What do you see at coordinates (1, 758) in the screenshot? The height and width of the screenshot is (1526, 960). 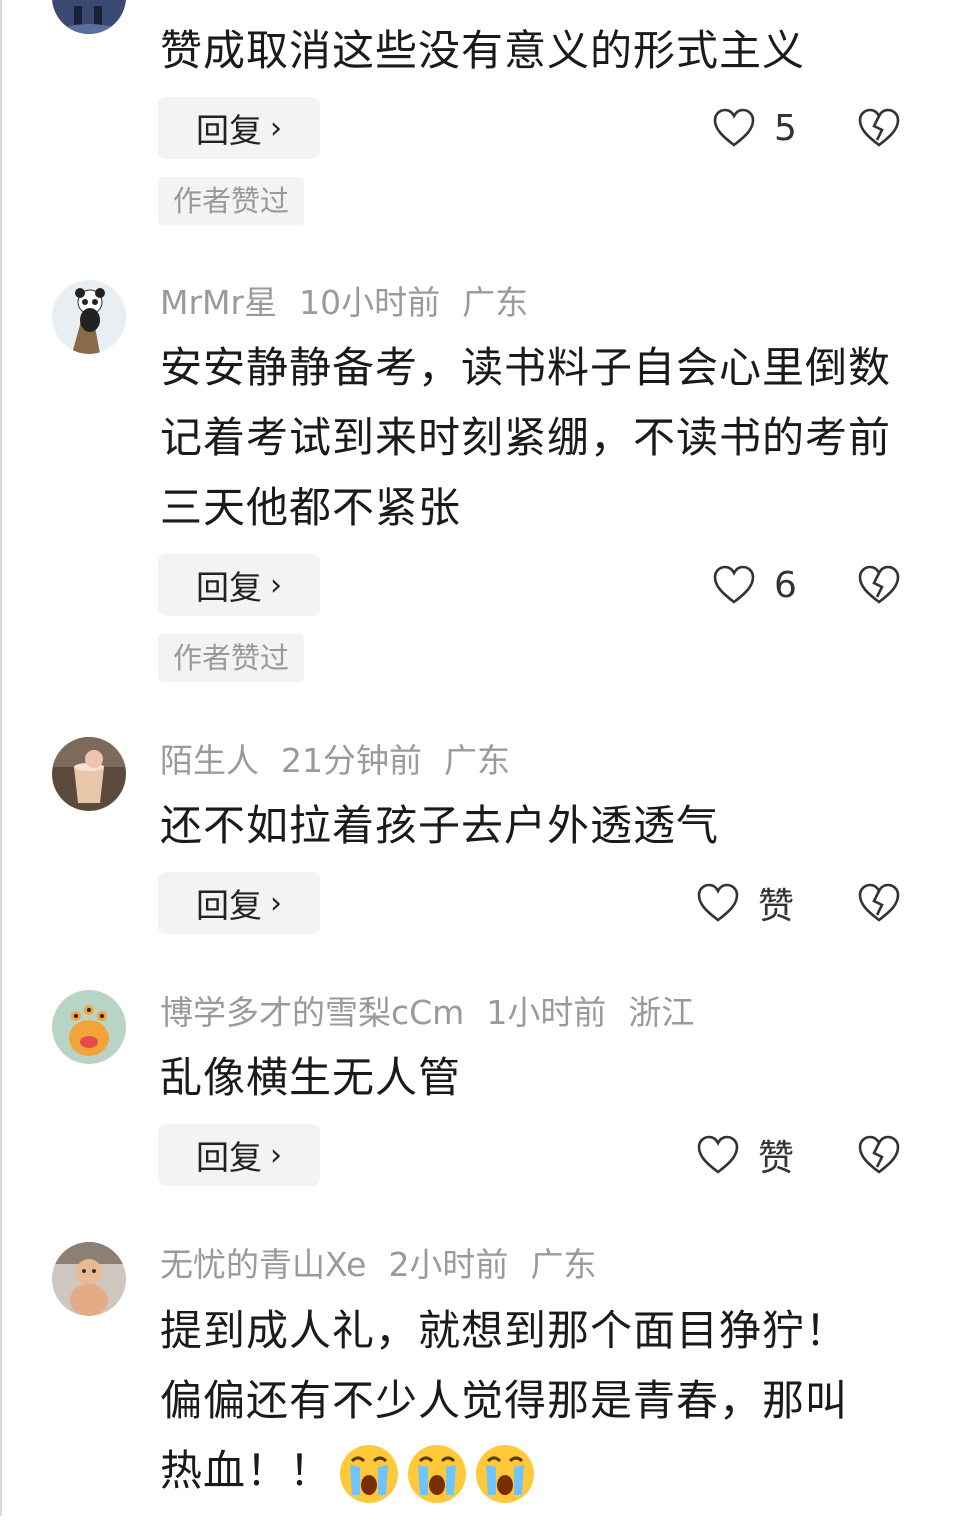 I see `left-edge-divider` at bounding box center [1, 758].